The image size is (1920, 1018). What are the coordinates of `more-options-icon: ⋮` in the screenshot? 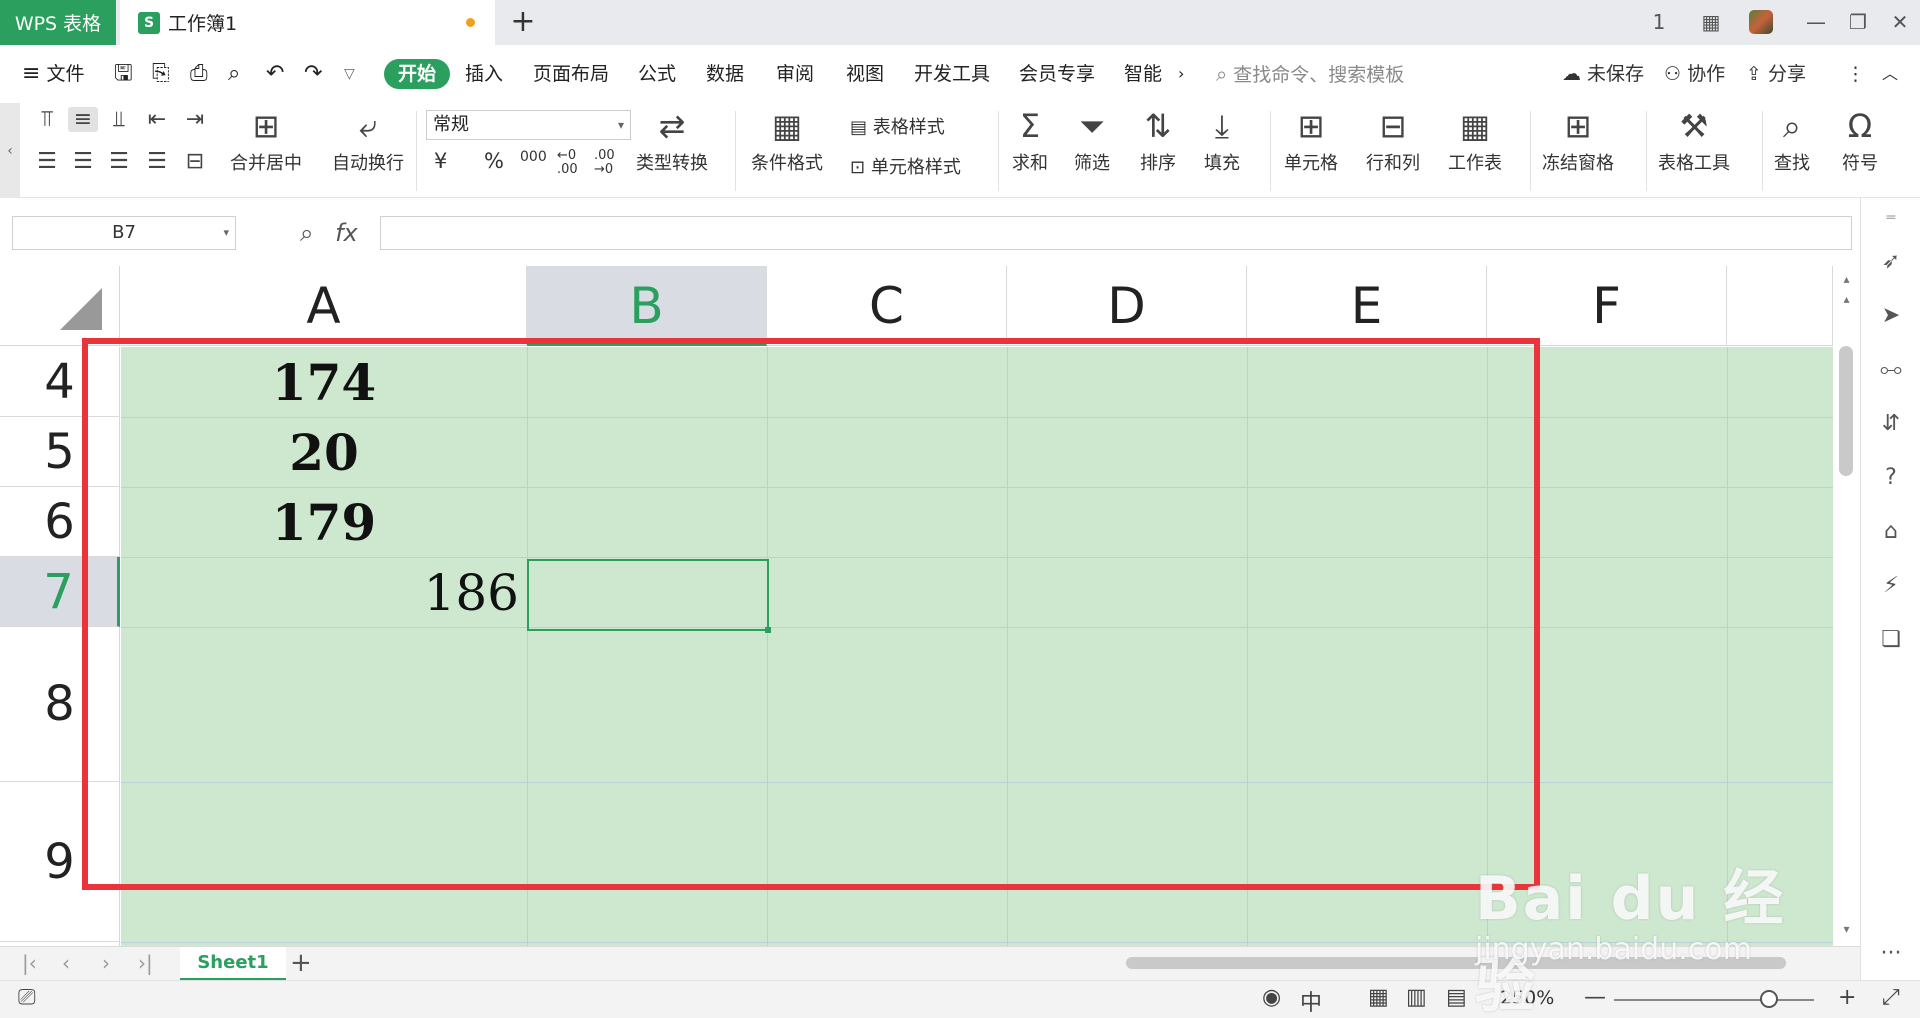 It's located at (1855, 74).